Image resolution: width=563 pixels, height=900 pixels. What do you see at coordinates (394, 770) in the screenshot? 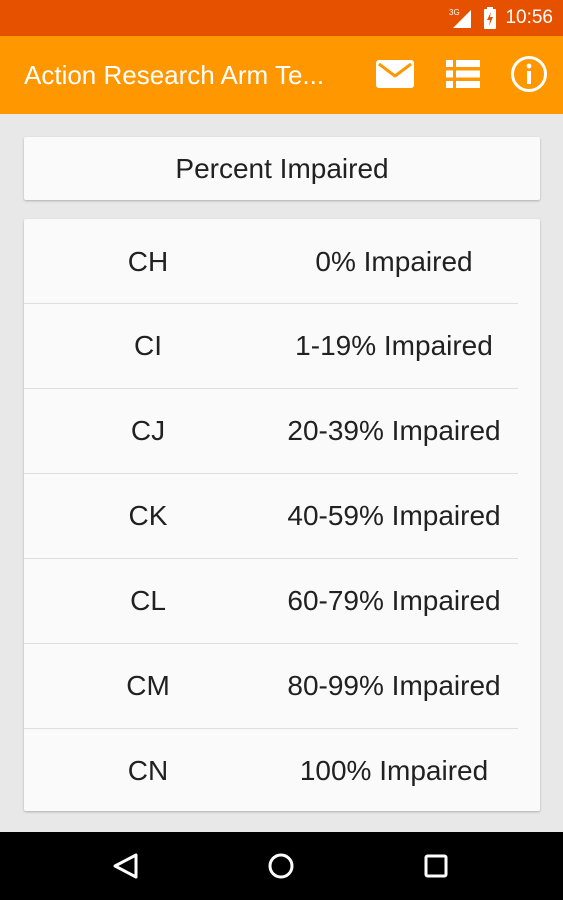
I see `impairment-description: 100% Impaired` at bounding box center [394, 770].